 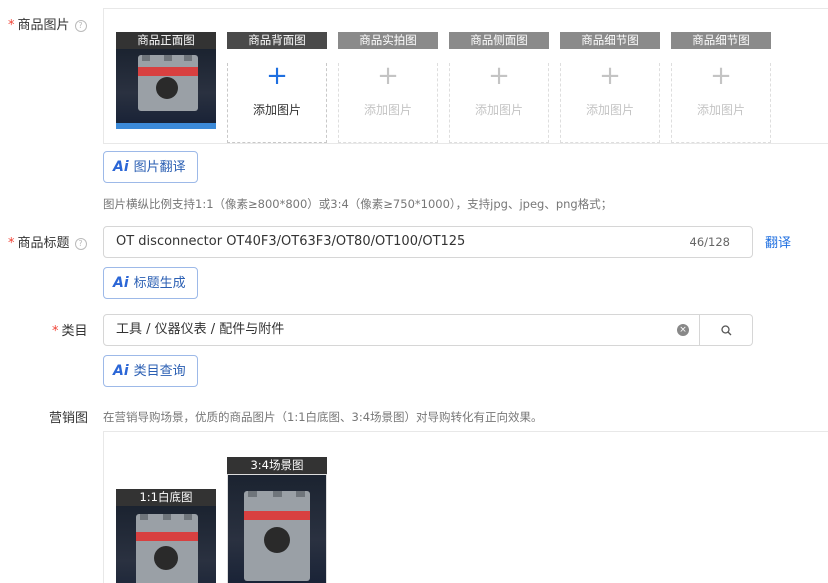 I want to click on marketing-image-square: 1:1白底图, so click(x=166, y=536).